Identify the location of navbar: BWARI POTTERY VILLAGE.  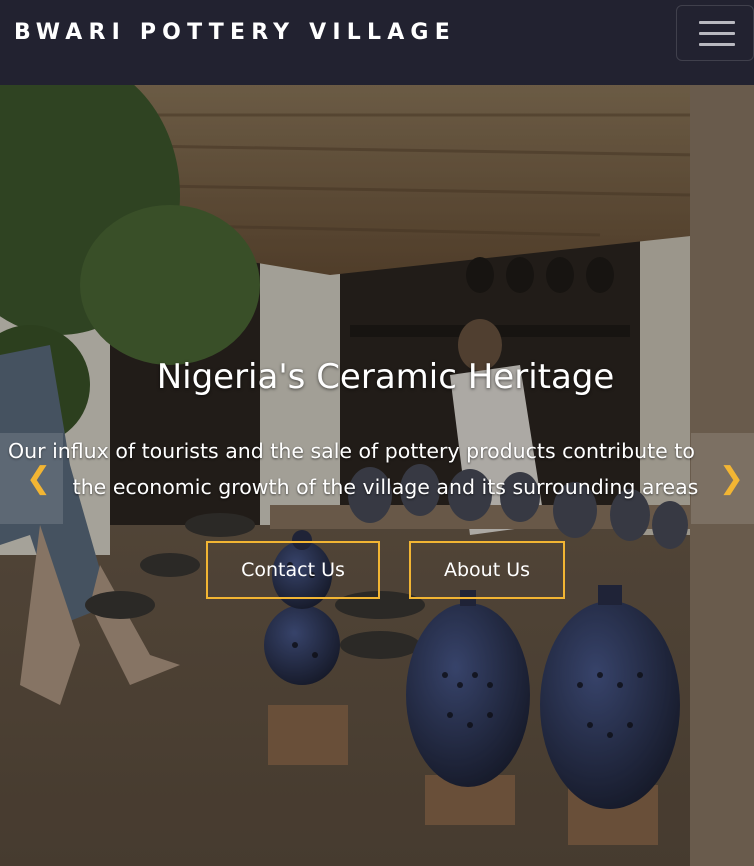
(377, 42).